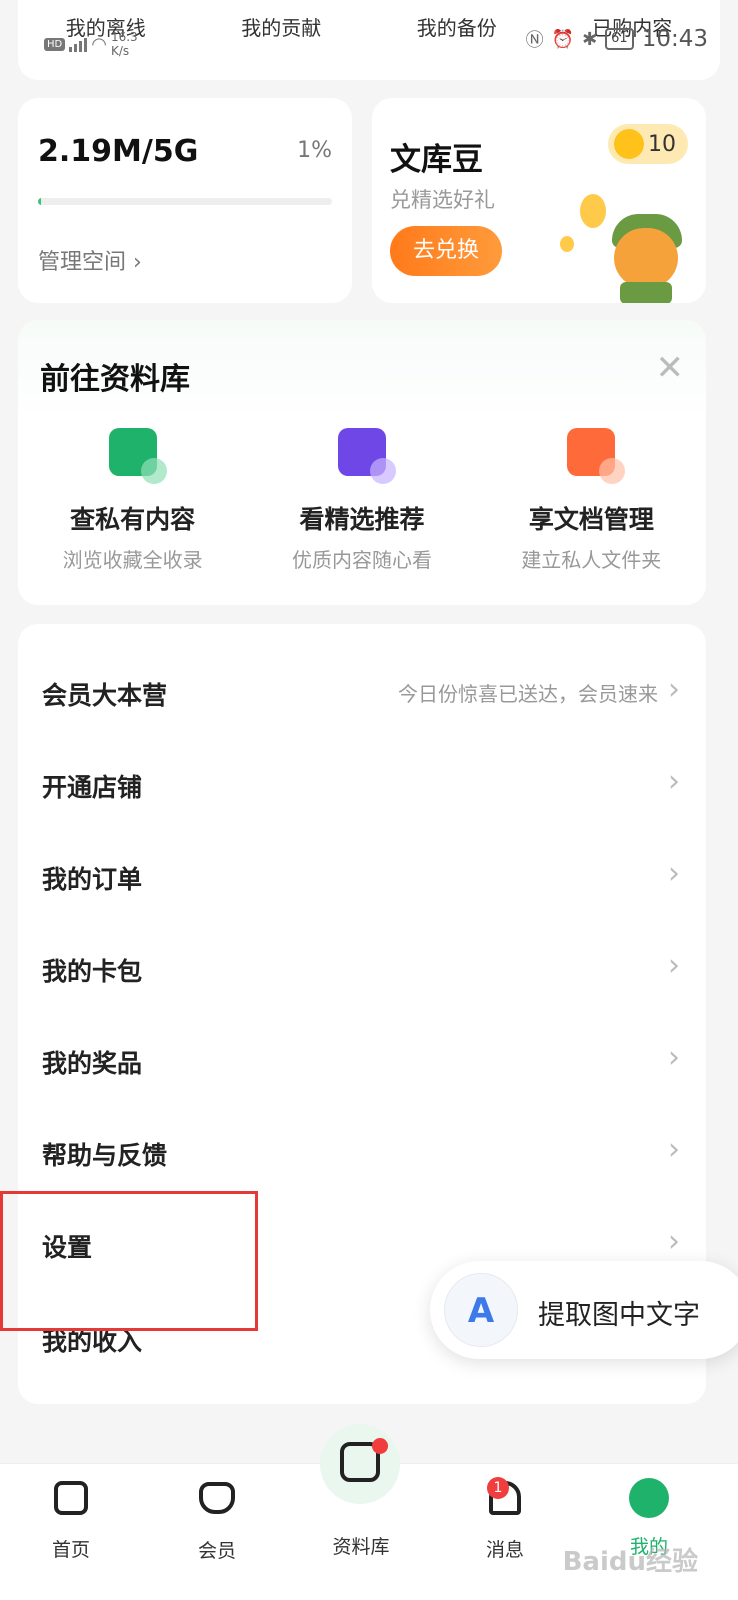  Describe the element at coordinates (78, 44) in the screenshot. I see `signal-icon` at that location.